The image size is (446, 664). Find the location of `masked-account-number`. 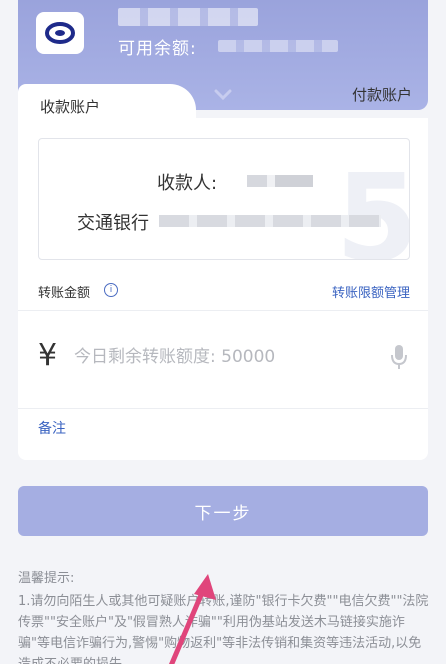

masked-account-number is located at coordinates (270, 221).